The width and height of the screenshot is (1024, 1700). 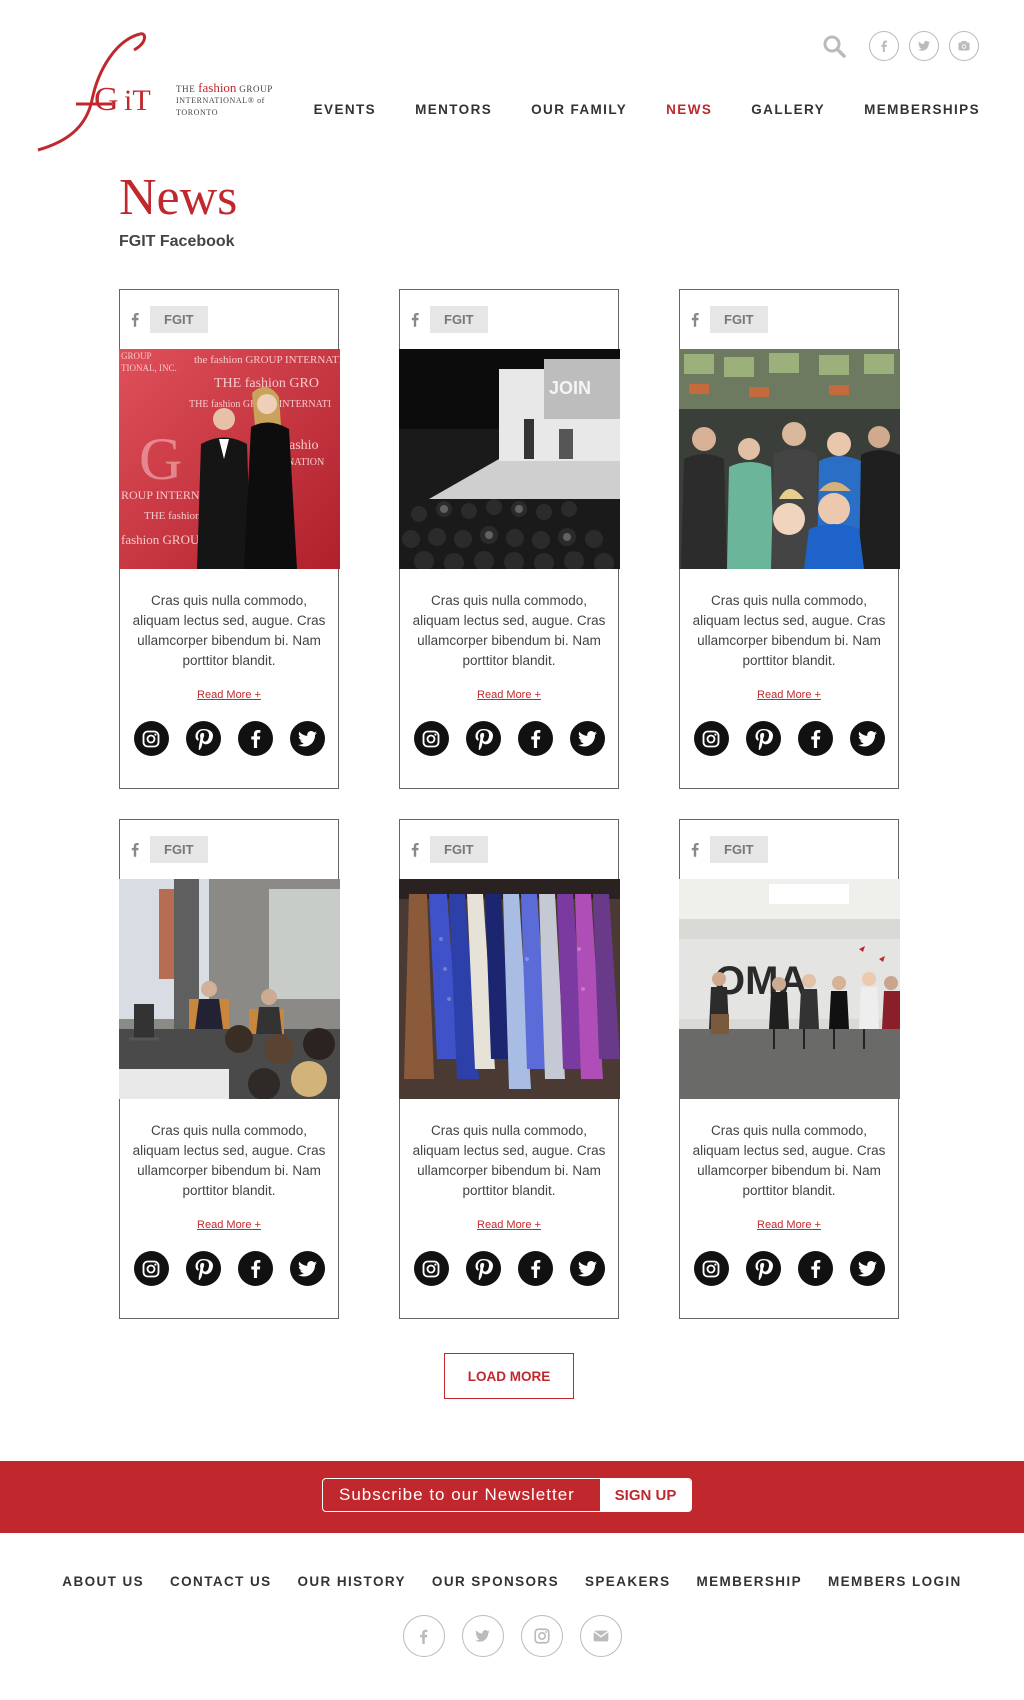 I want to click on panel-talk-photo: OMA, so click(x=789, y=989).